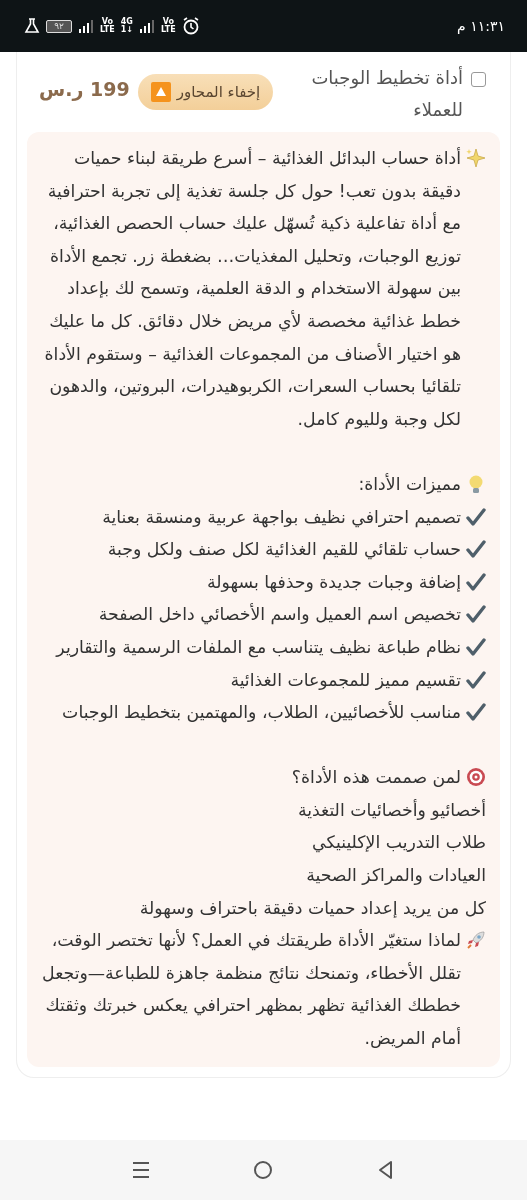 The height and width of the screenshot is (1200, 527). What do you see at coordinates (478, 79) in the screenshot?
I see `checkbox` at bounding box center [478, 79].